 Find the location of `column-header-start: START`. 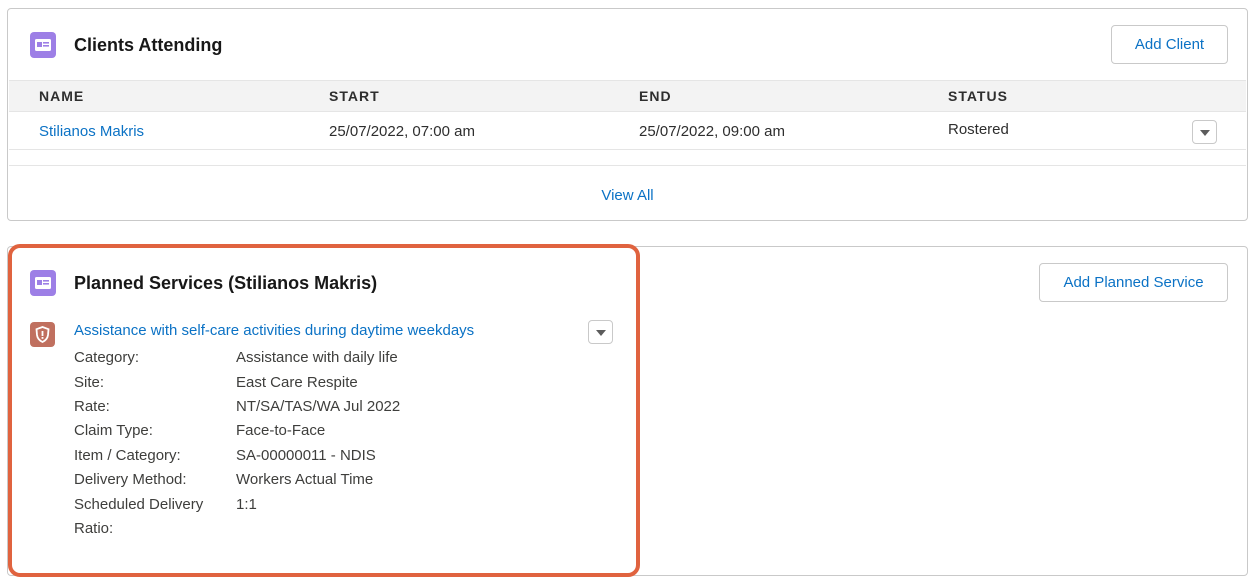

column-header-start: START is located at coordinates (354, 96).